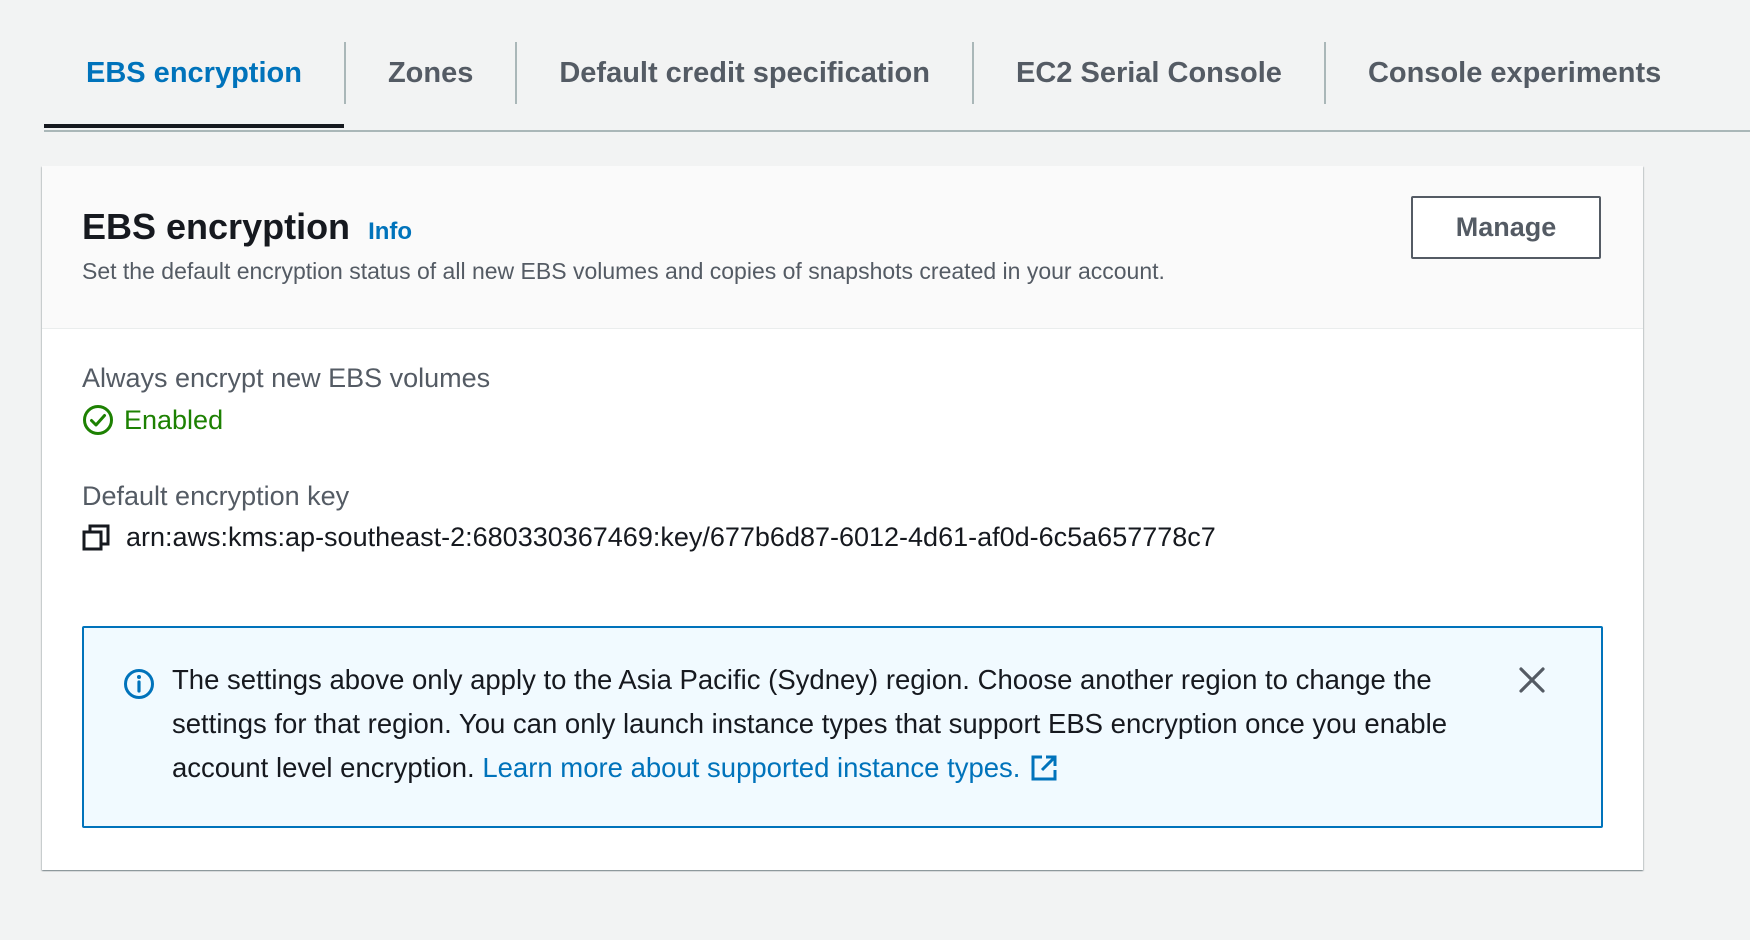  What do you see at coordinates (286, 378) in the screenshot?
I see `always-encrypt-label: Always encrypt new EBS volumes` at bounding box center [286, 378].